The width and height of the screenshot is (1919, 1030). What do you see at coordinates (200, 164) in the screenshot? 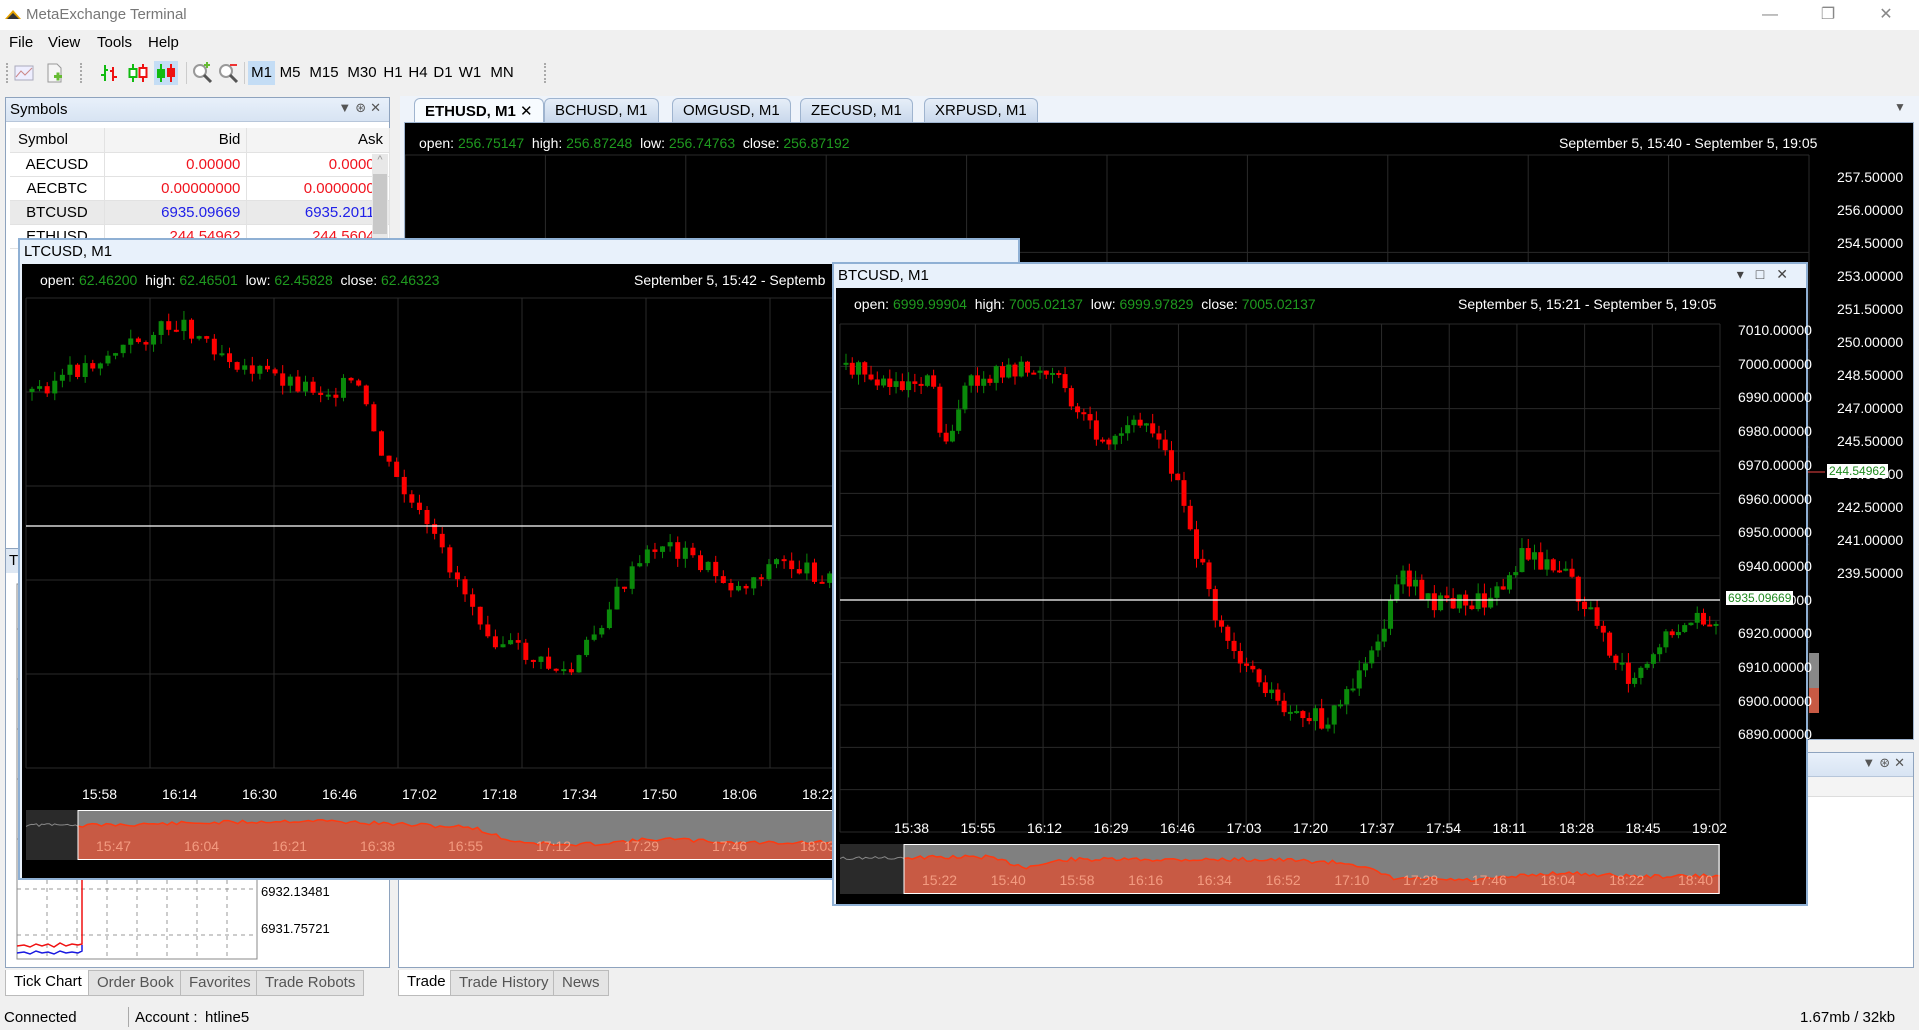
I see `symbol-row: AECUSD 0.00000 0.00000` at bounding box center [200, 164].